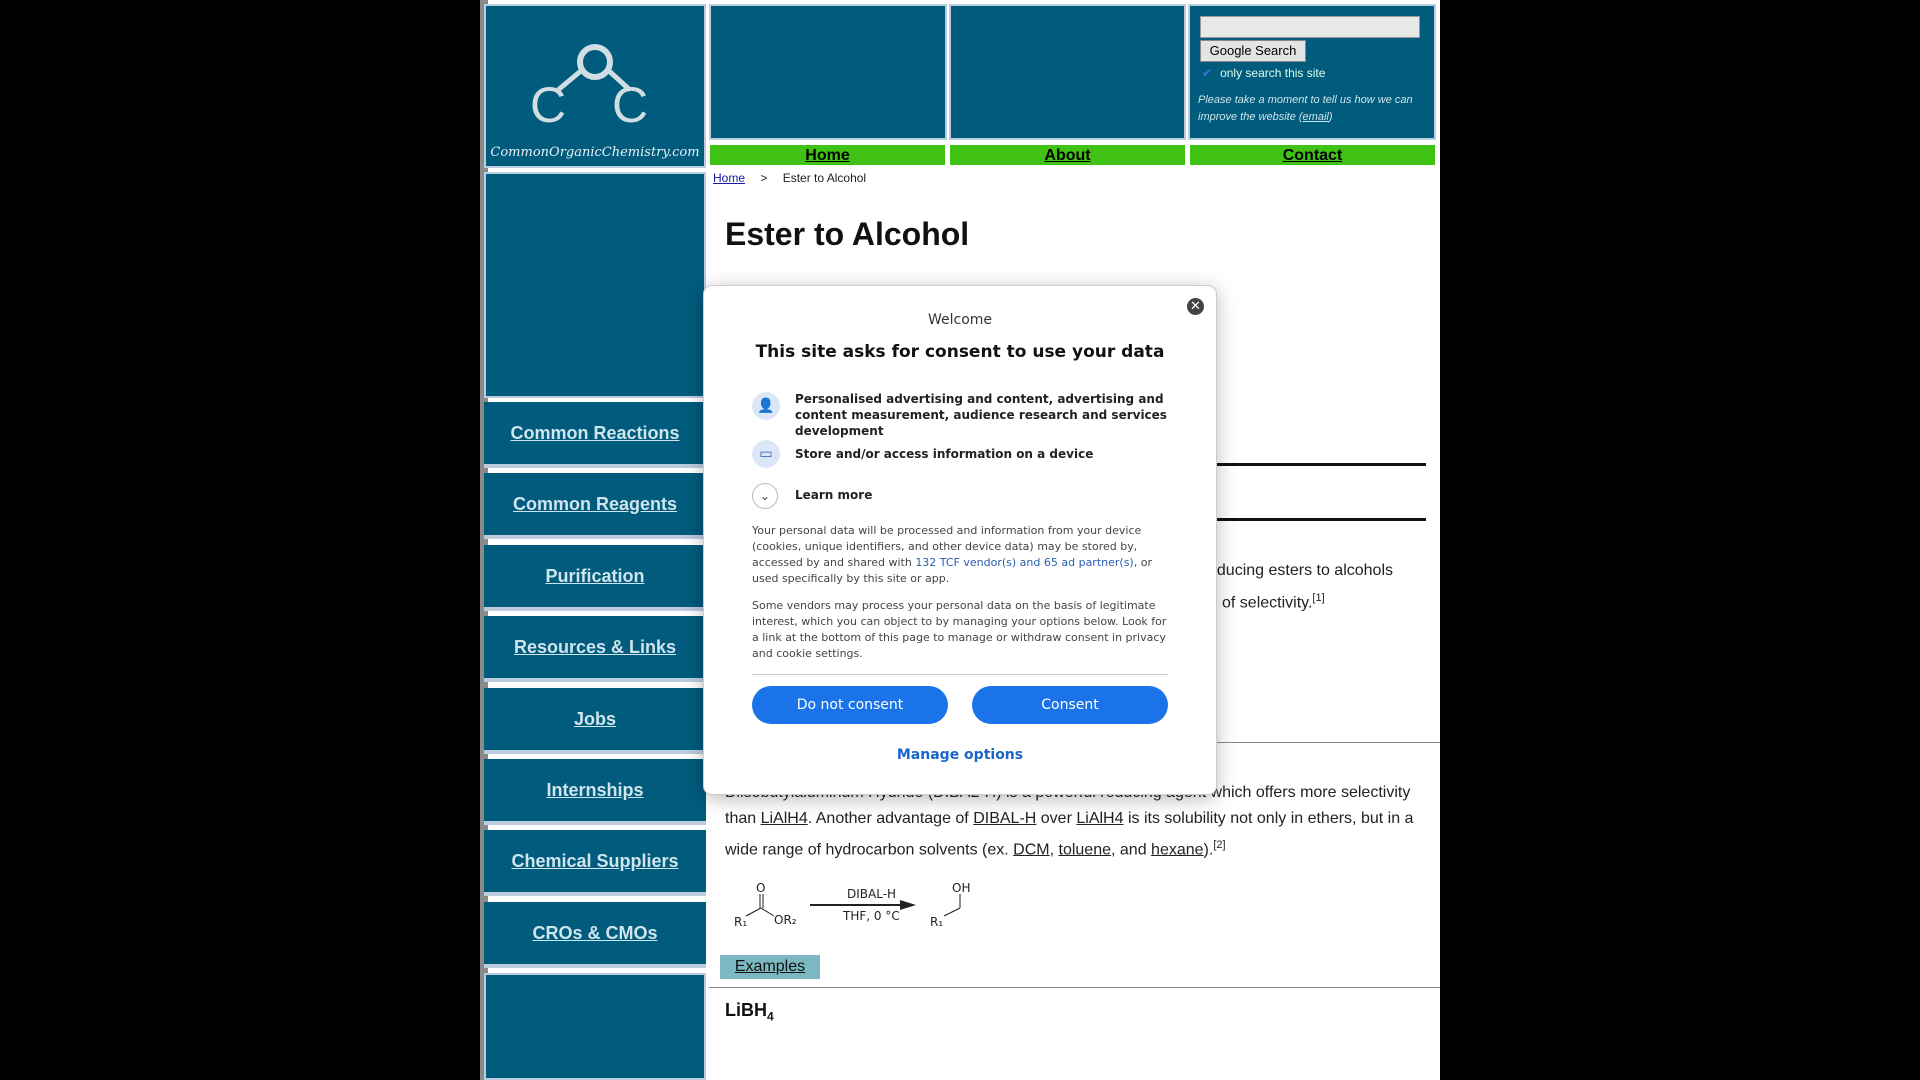 Image resolution: width=1920 pixels, height=1080 pixels. I want to click on sidebar-ad, so click(595, 285).